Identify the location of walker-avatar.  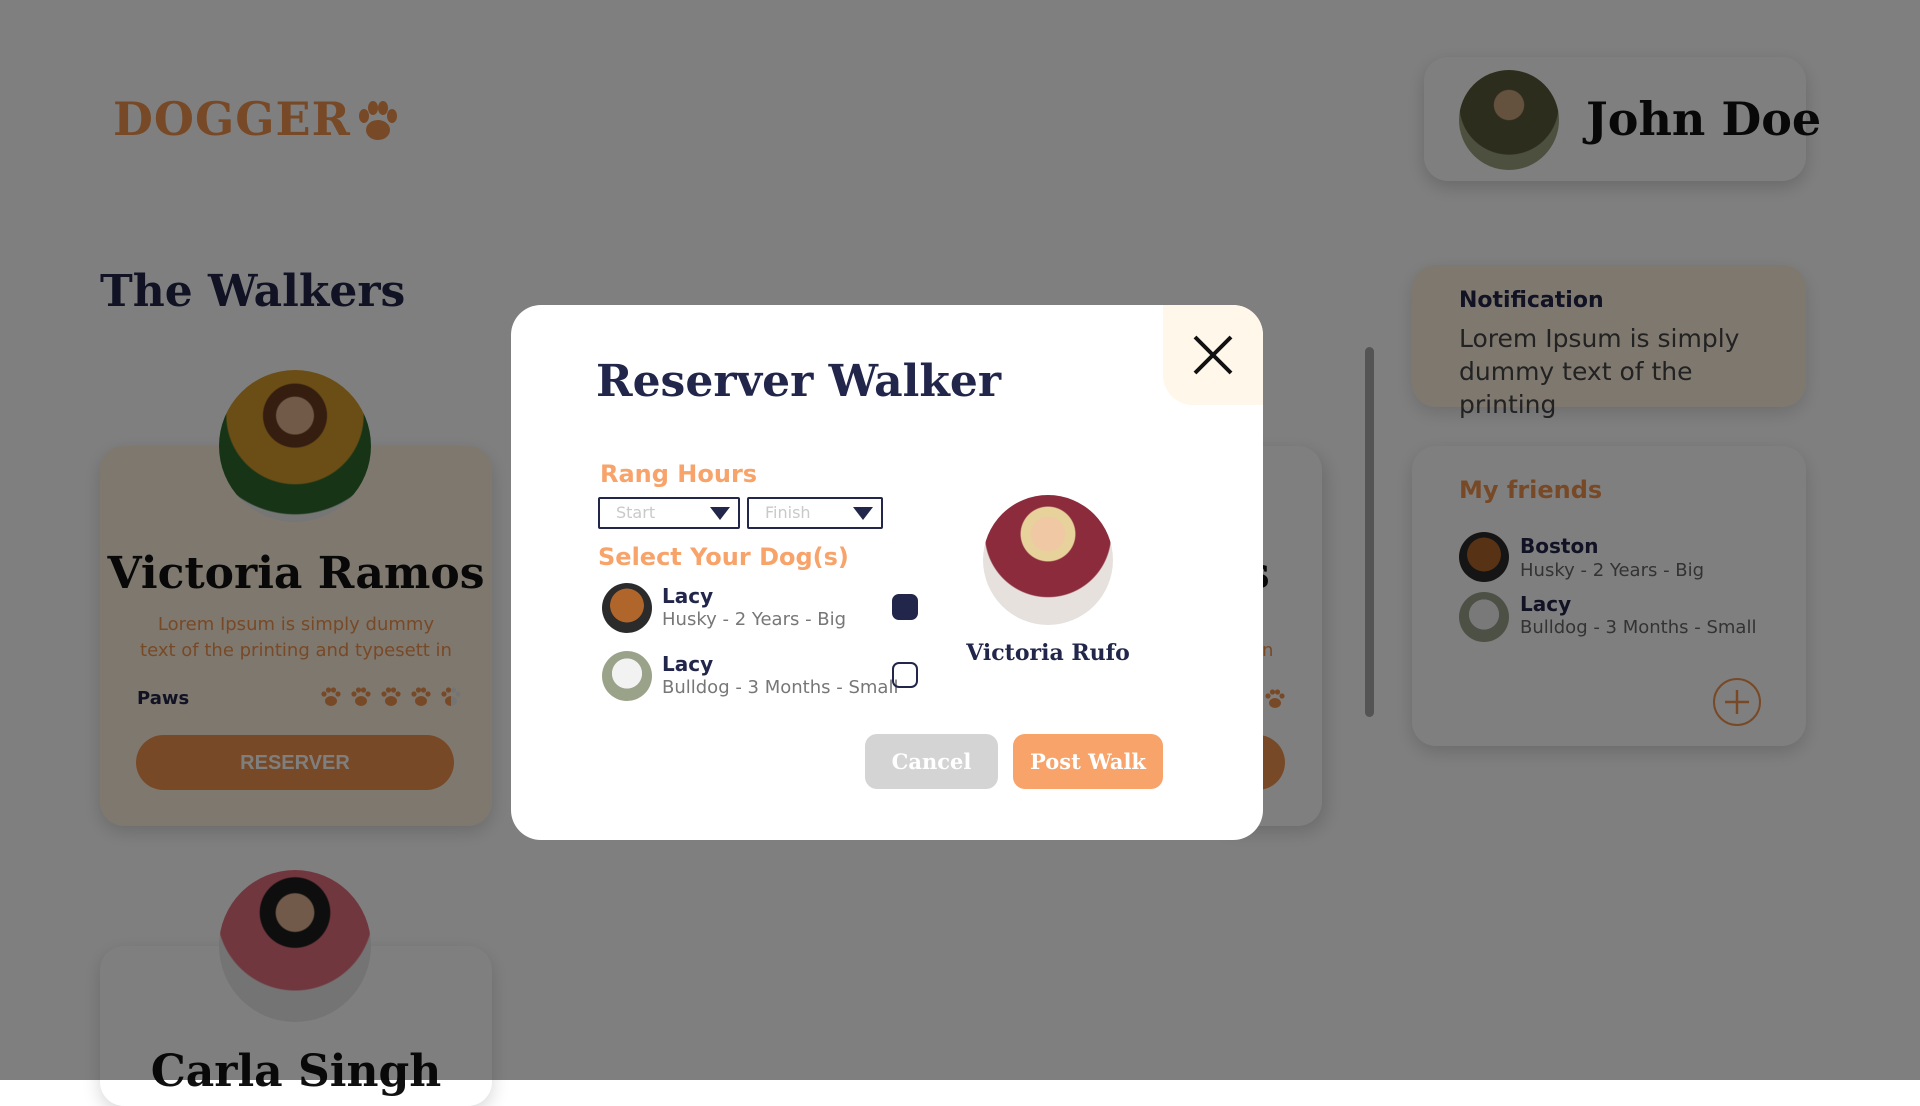
(1048, 560).